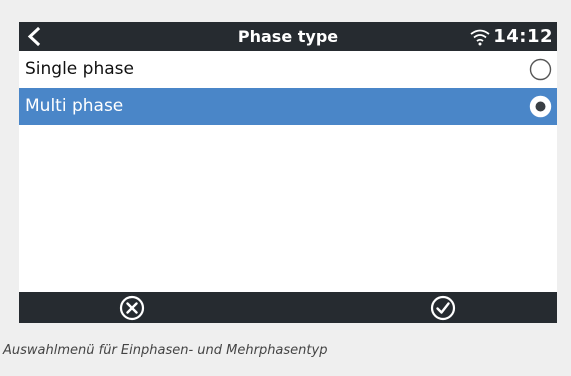  I want to click on radio-checked-icon, so click(540, 106).